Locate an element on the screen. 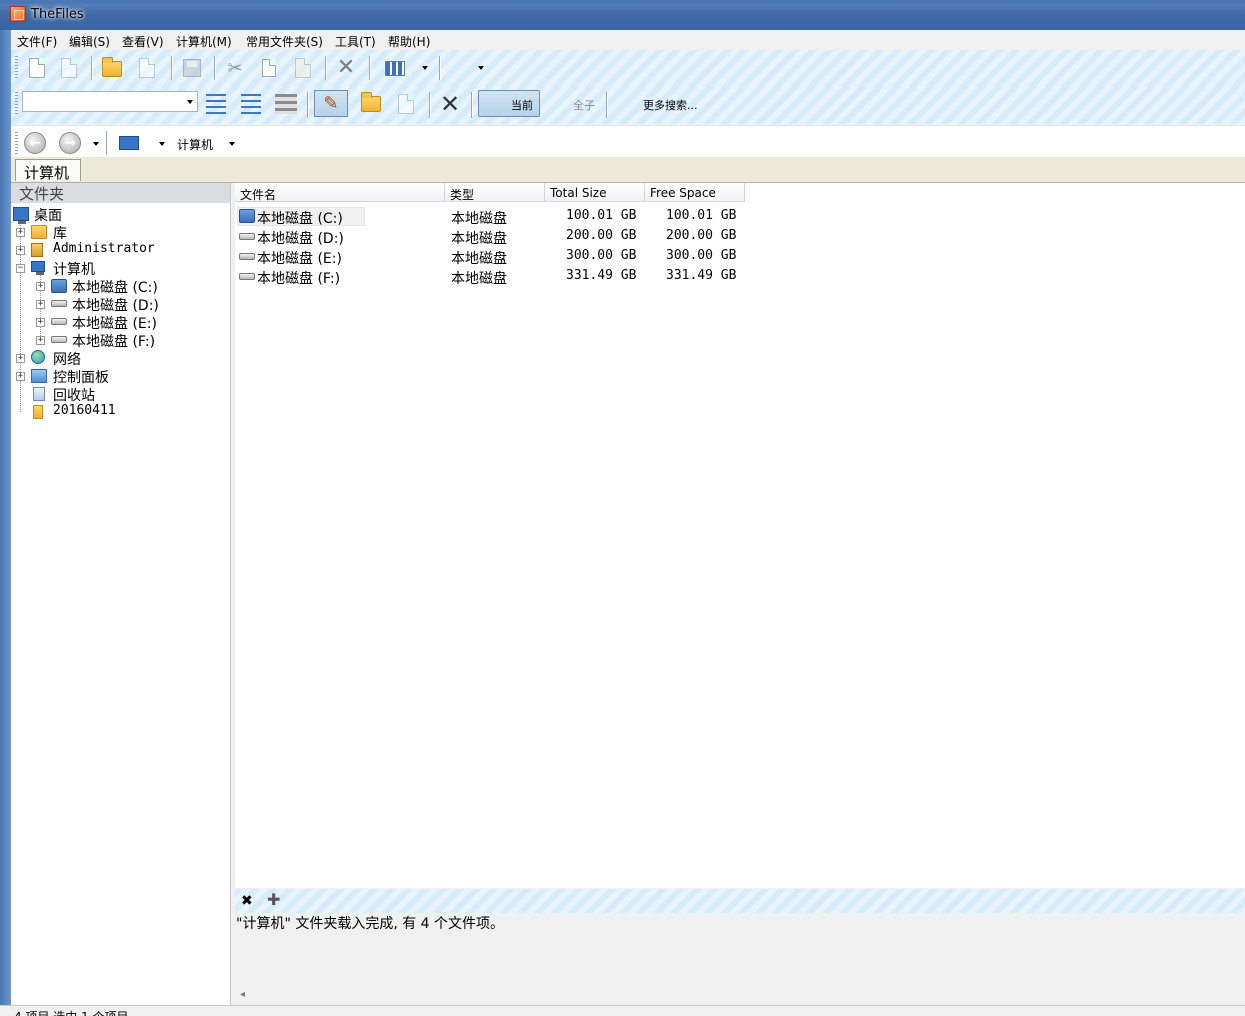  new-blank-button is located at coordinates (69, 68).